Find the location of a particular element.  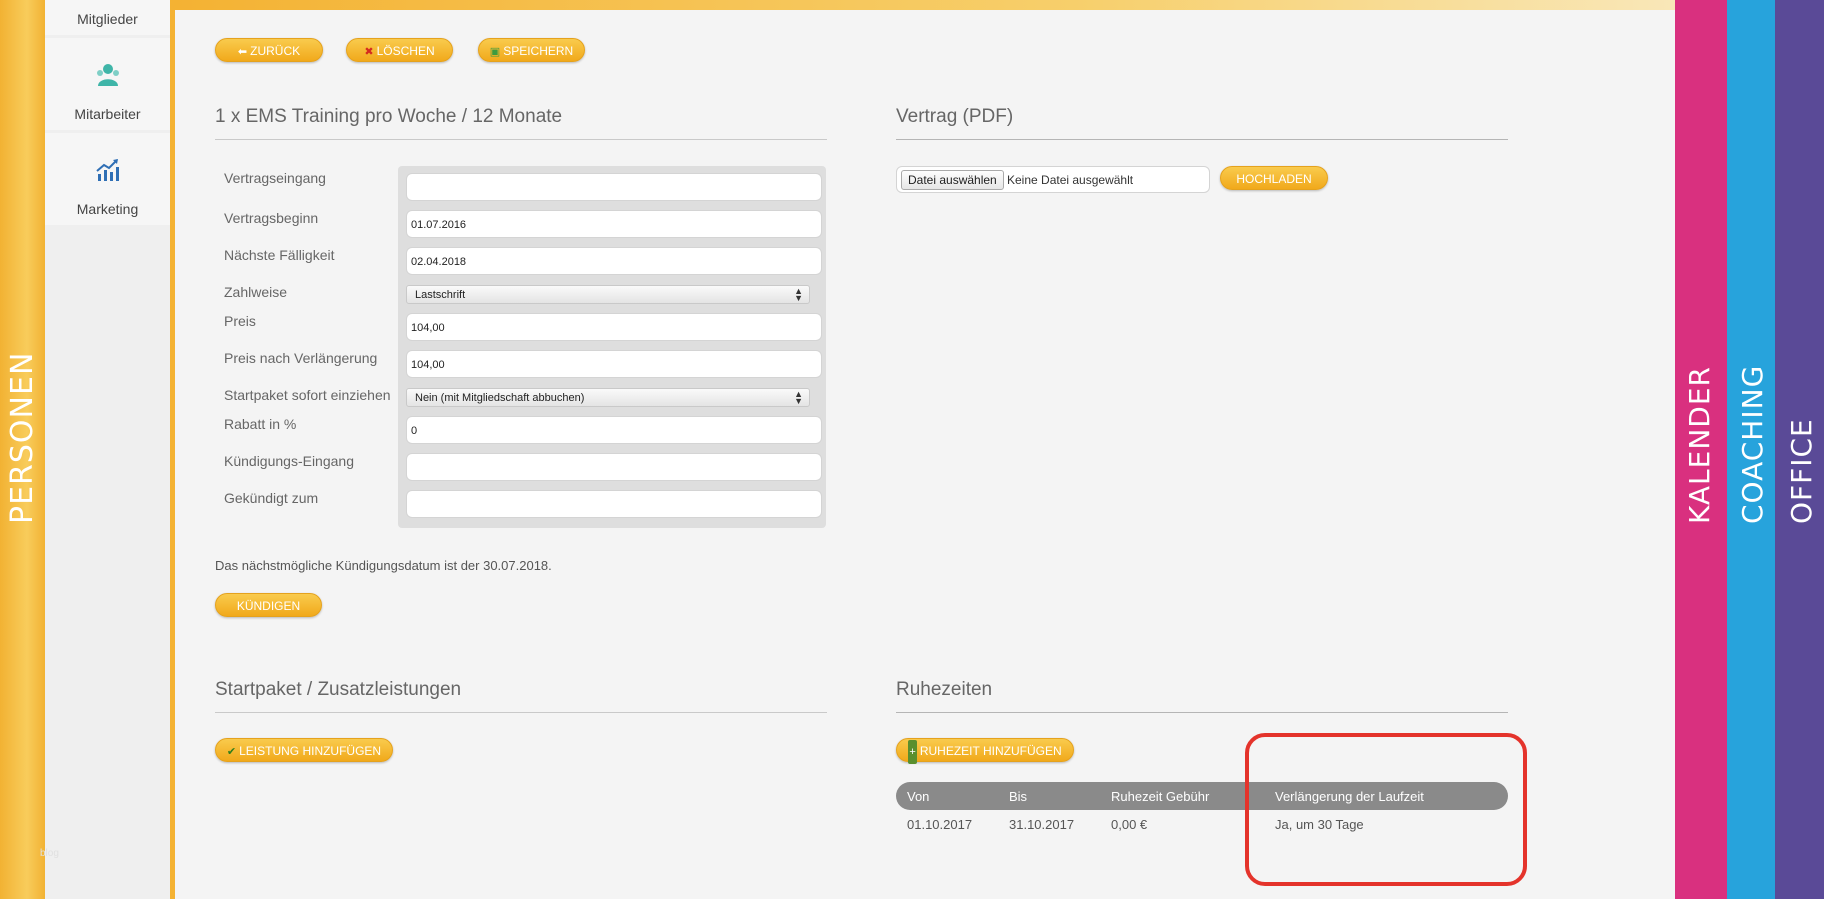

column-header-gebuehr: Ruhezeit Gebühr is located at coordinates (1160, 796).